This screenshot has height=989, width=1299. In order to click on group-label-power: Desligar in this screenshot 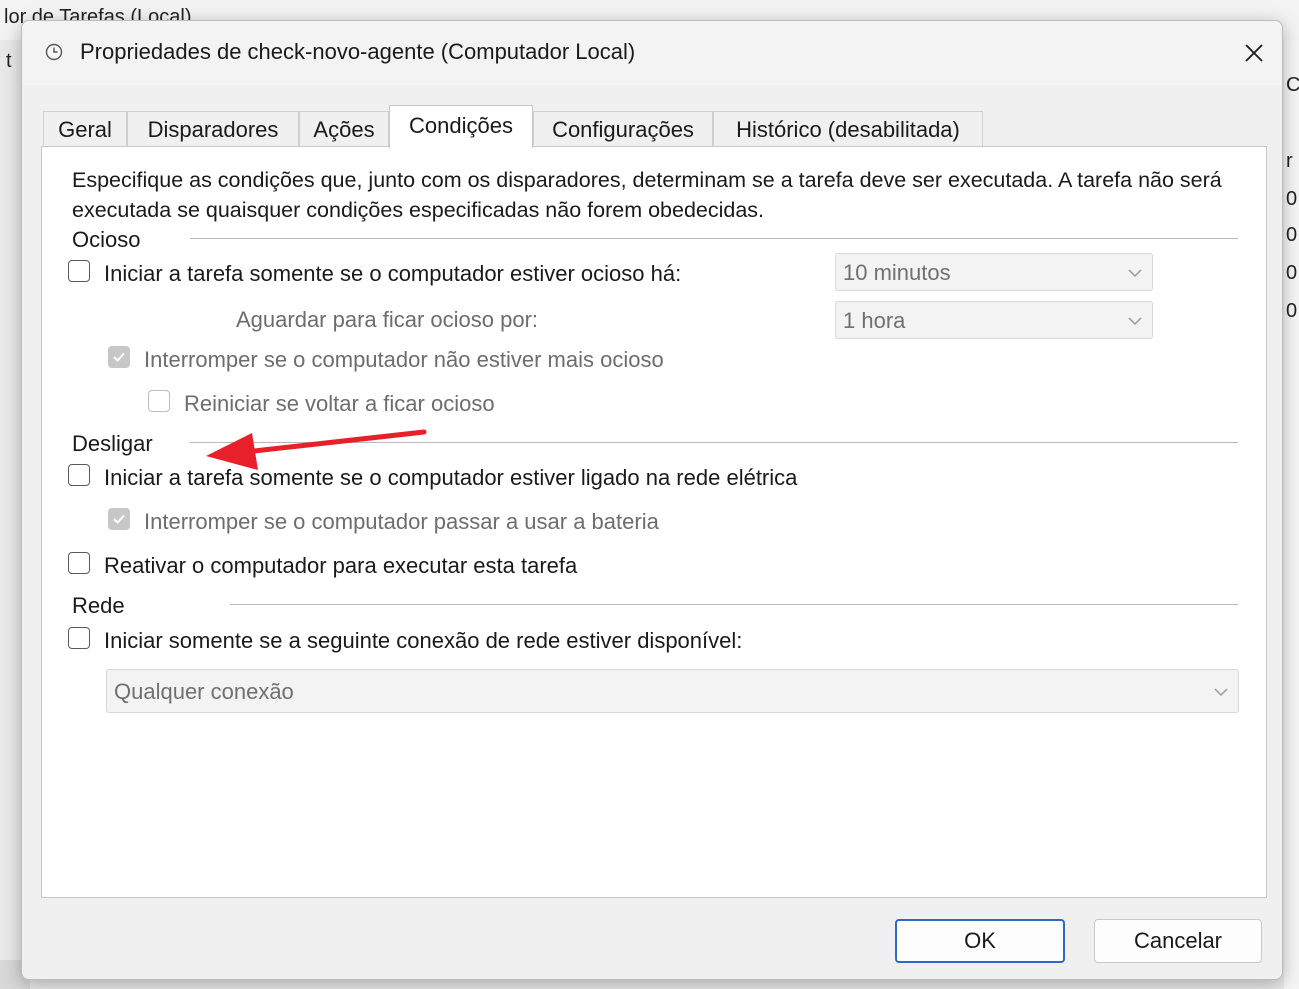, I will do `click(112, 443)`.